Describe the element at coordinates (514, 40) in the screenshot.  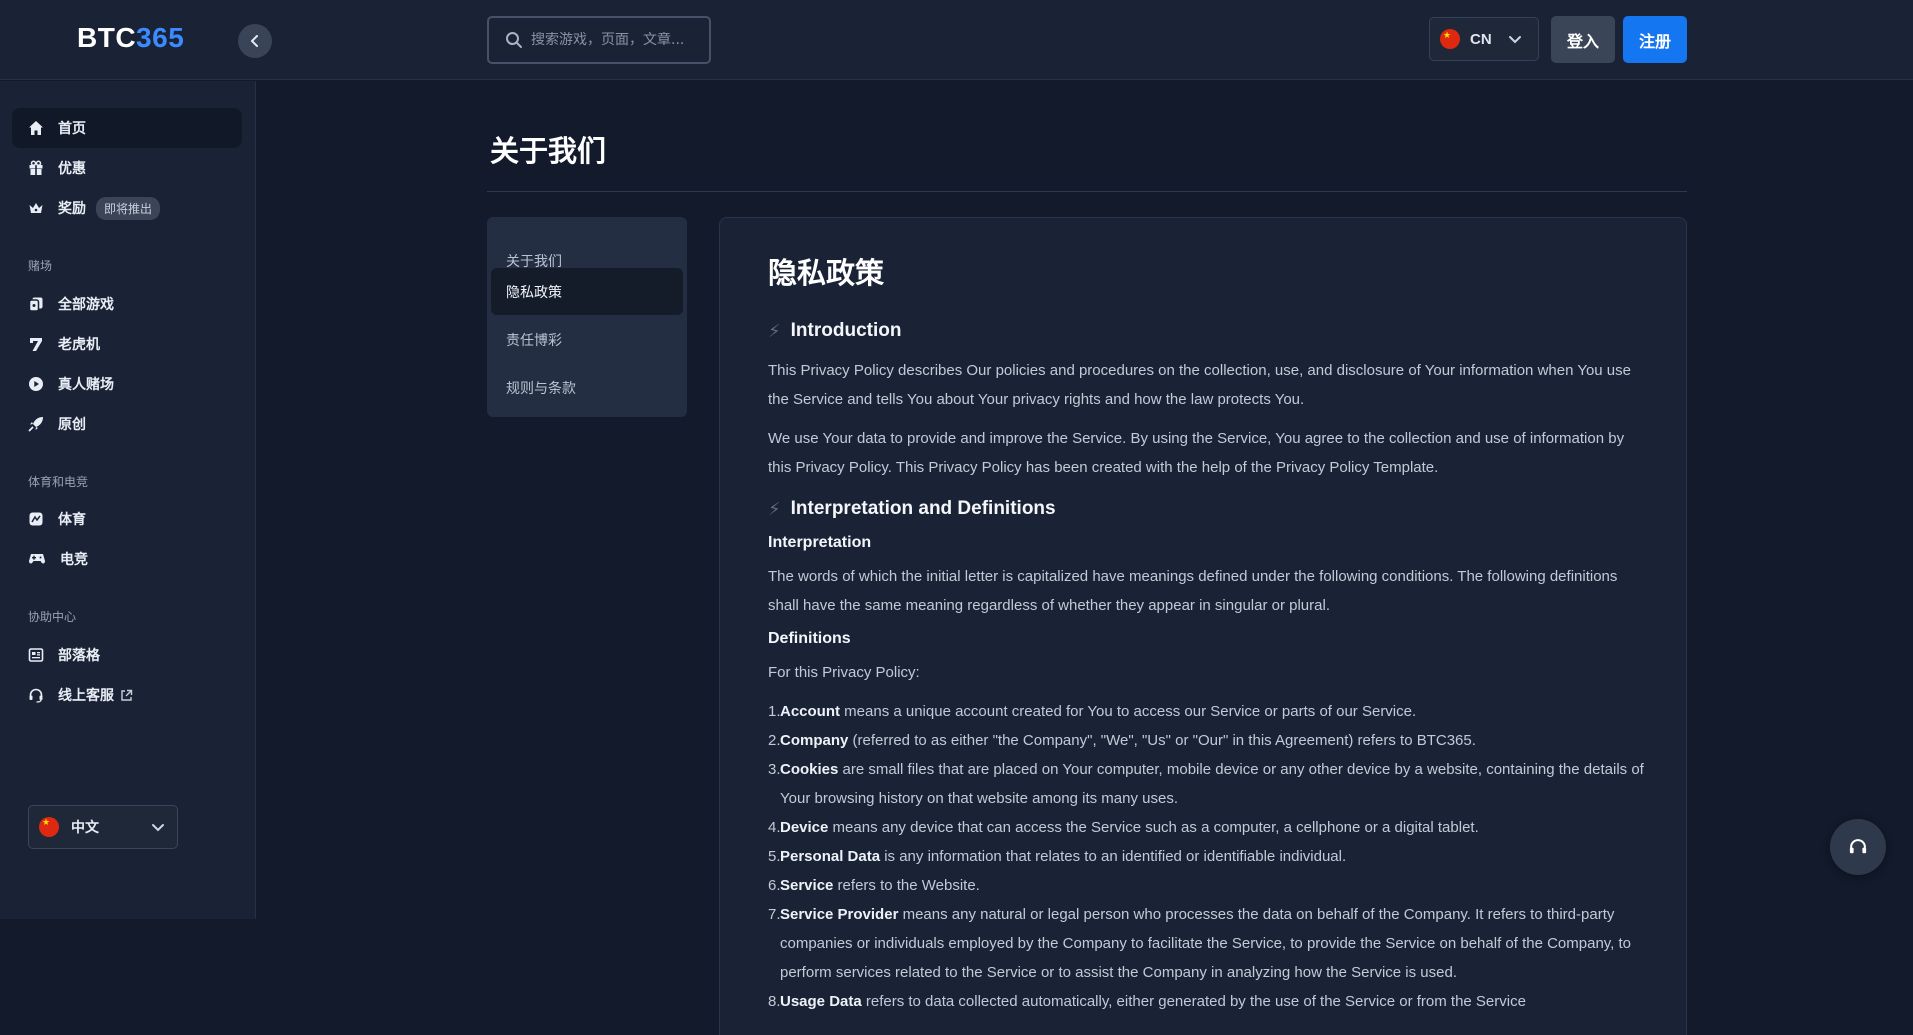
I see `search-icon` at that location.